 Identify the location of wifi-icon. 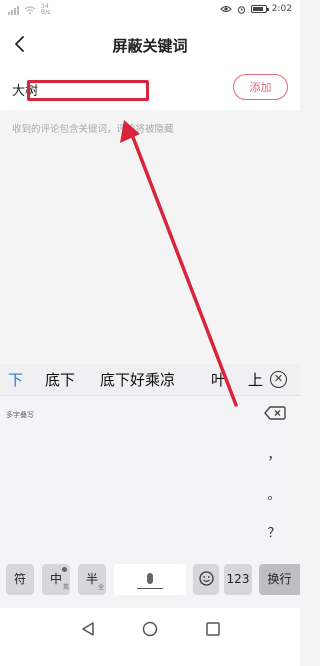
(30, 10).